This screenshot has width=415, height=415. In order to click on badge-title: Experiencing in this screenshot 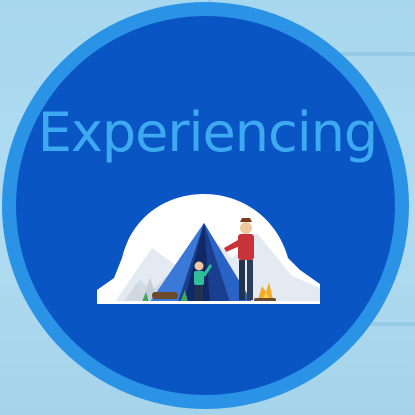, I will do `click(207, 132)`.